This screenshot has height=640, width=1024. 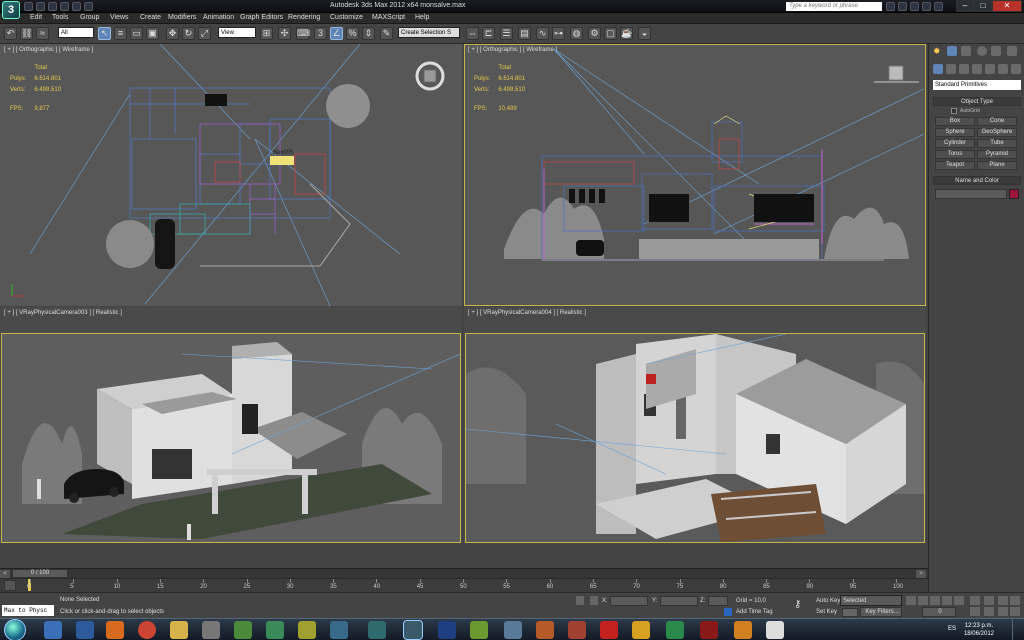 What do you see at coordinates (182, 17) in the screenshot?
I see `menu-modifiers: Modifiers` at bounding box center [182, 17].